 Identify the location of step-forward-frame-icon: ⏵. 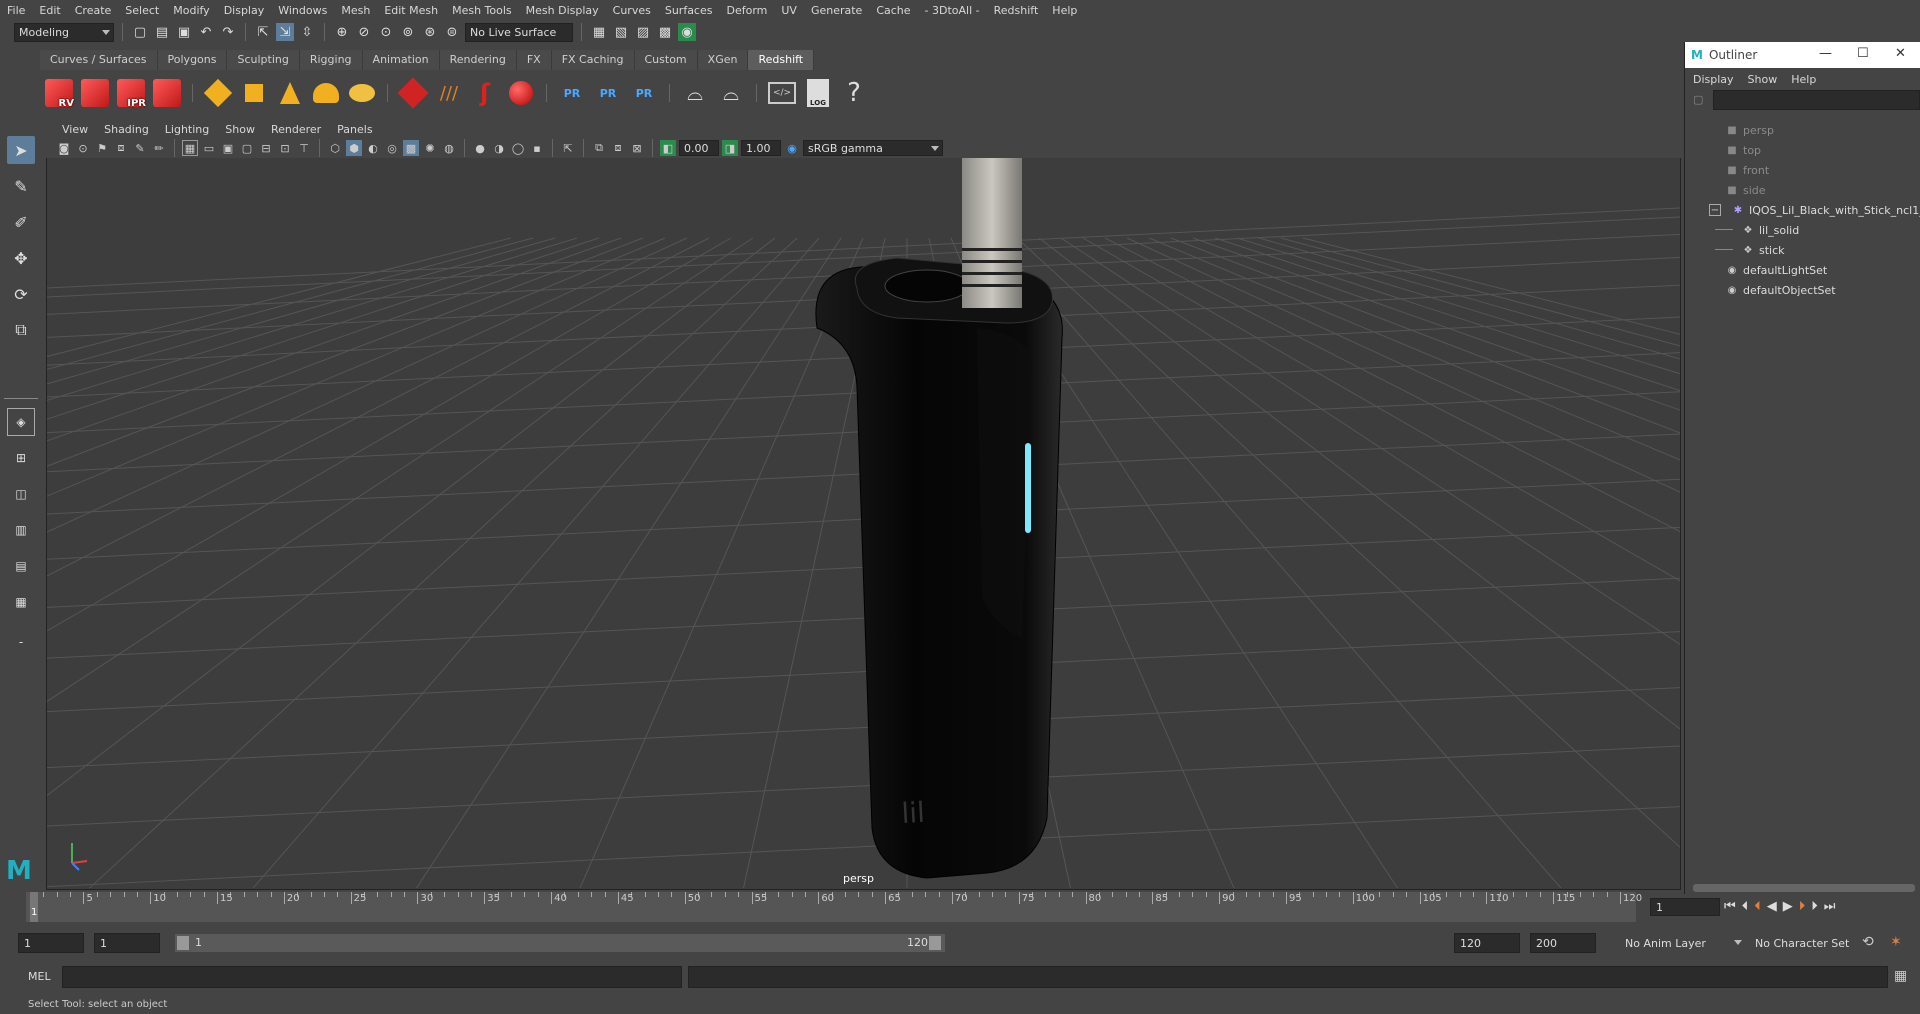
(1802, 906).